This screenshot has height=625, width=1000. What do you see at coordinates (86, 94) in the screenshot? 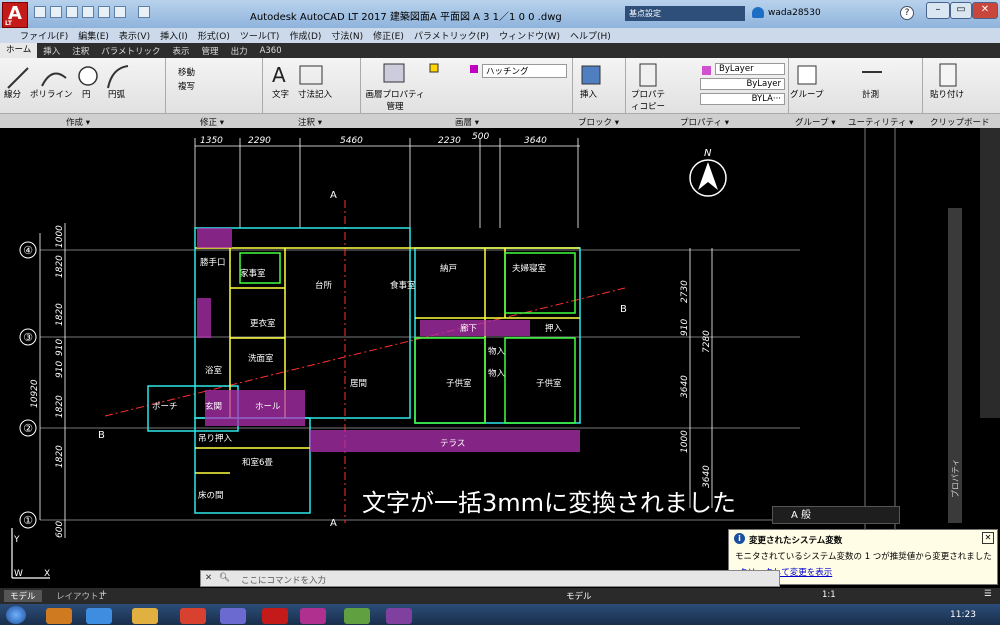
I see `circle-button: 円` at bounding box center [86, 94].